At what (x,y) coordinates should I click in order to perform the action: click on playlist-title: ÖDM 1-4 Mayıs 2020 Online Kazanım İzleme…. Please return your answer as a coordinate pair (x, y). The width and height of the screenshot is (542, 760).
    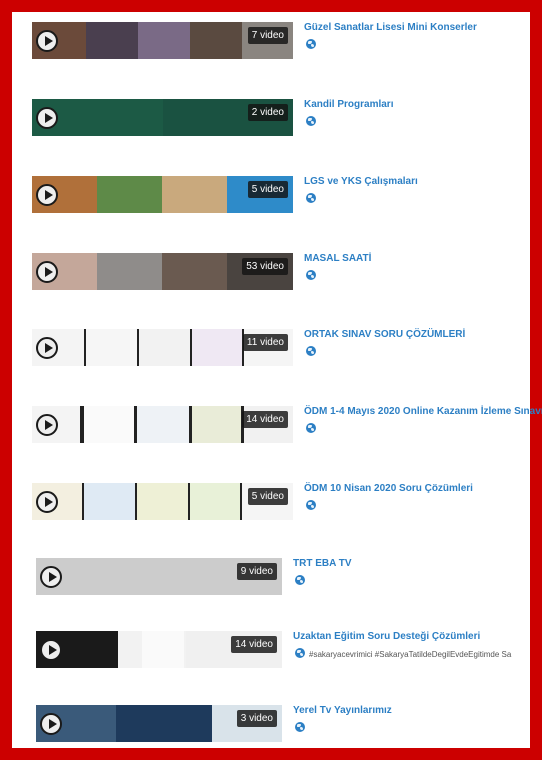
    Looking at the image, I should click on (423, 412).